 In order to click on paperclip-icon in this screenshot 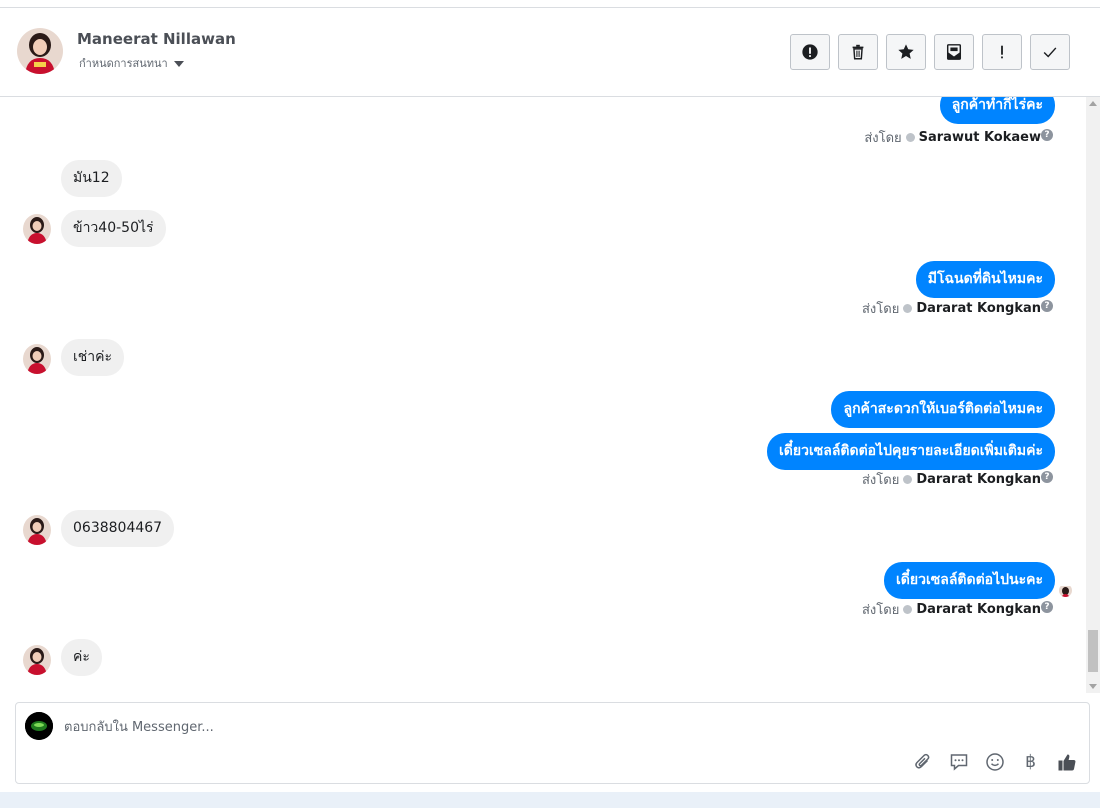, I will do `click(921, 761)`.